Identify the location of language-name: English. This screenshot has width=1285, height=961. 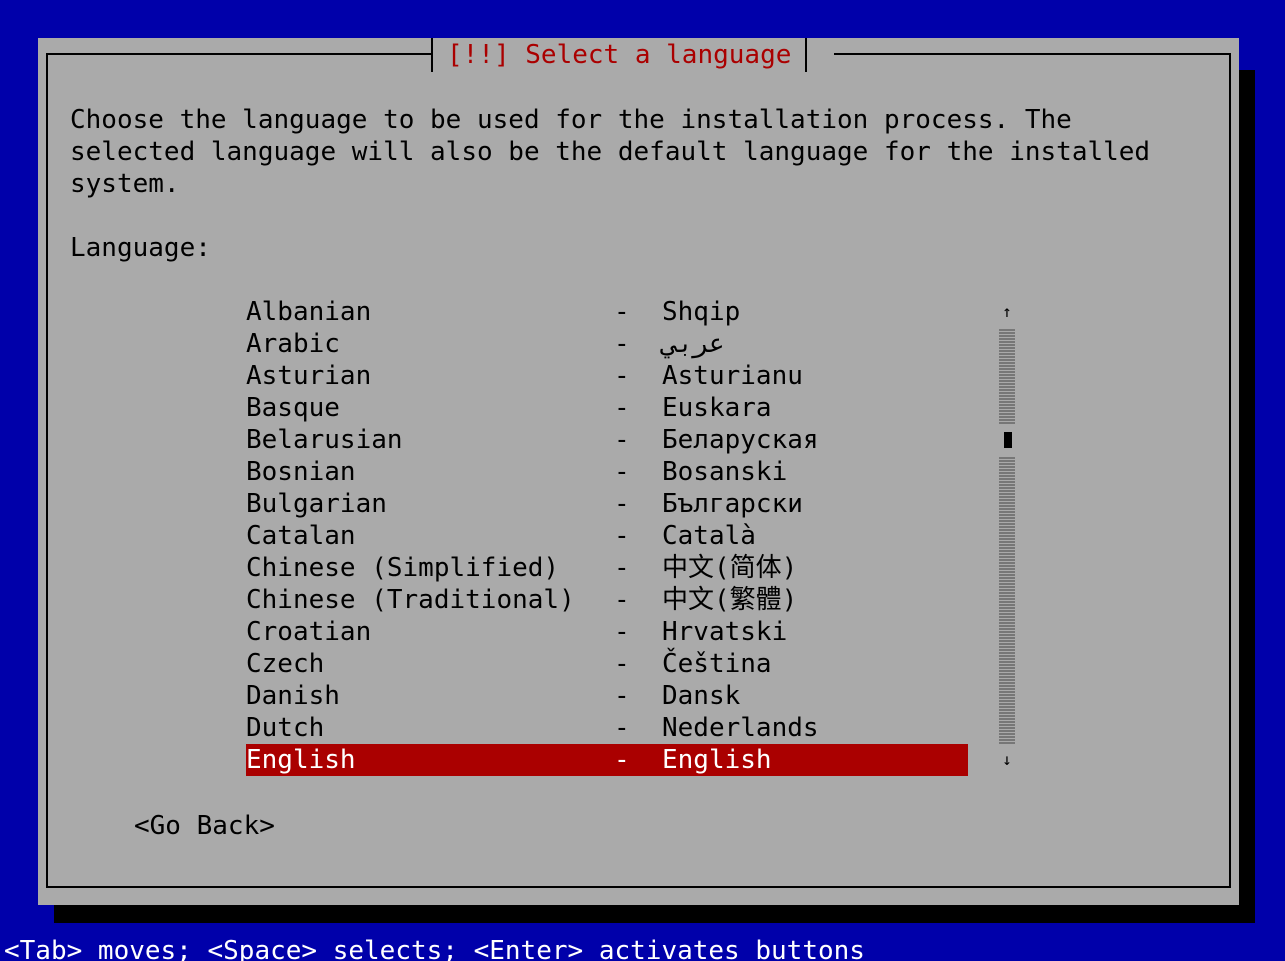
(301, 760).